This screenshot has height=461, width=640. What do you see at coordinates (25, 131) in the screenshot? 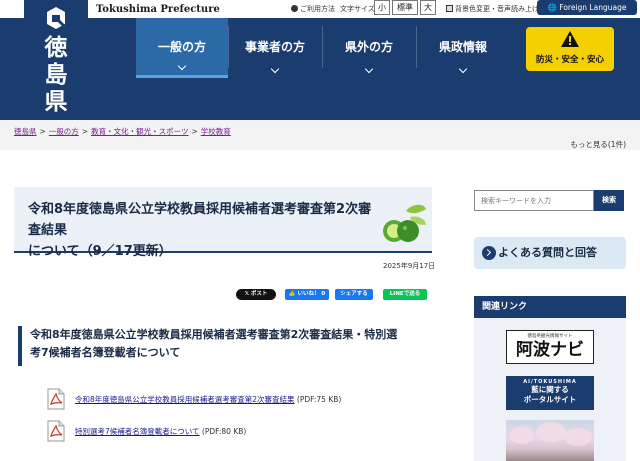
I see `breadcrumb-link-home: 徳島県` at bounding box center [25, 131].